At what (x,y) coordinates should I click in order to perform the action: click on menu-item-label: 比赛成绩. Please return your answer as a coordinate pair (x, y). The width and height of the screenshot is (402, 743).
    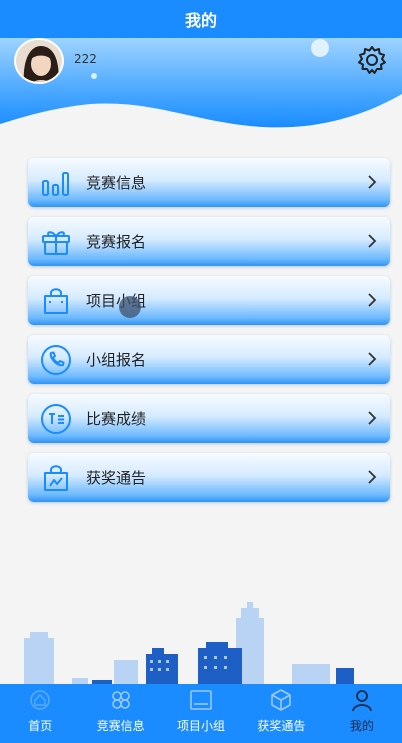
    Looking at the image, I should click on (116, 419).